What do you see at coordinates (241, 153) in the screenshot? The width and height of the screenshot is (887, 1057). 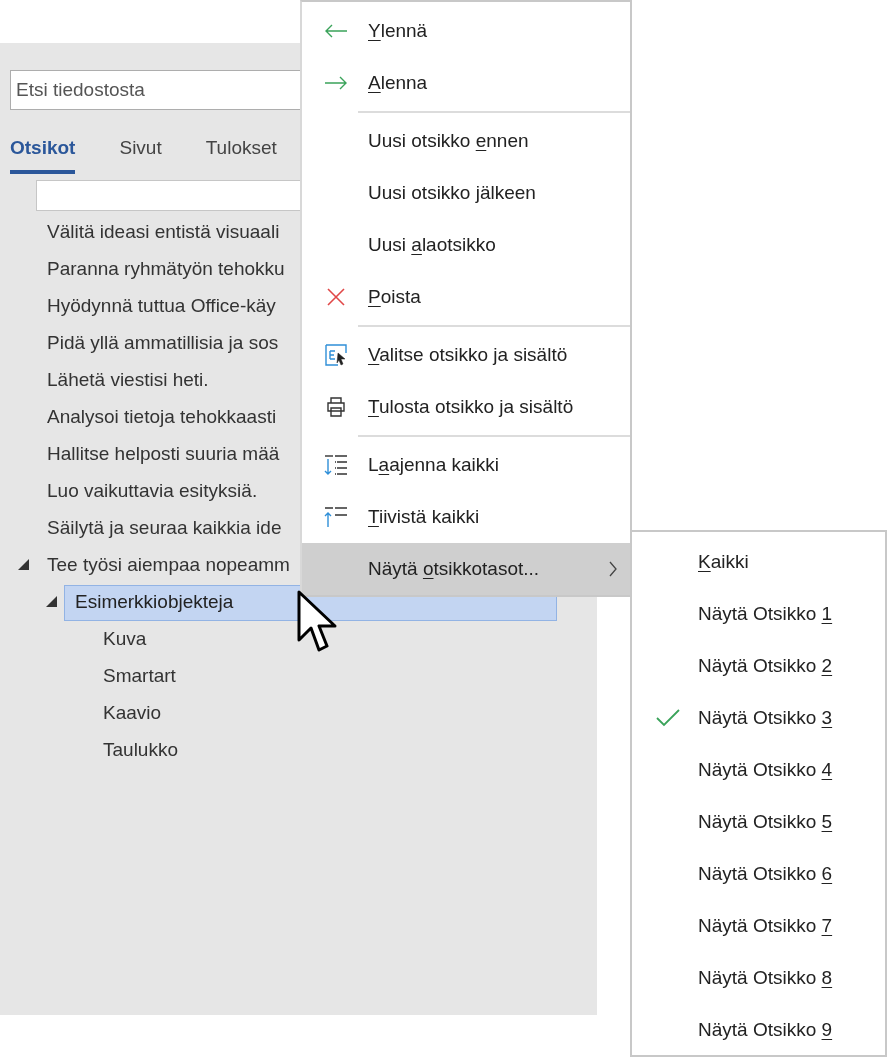 I see `tab: Tulokset` at bounding box center [241, 153].